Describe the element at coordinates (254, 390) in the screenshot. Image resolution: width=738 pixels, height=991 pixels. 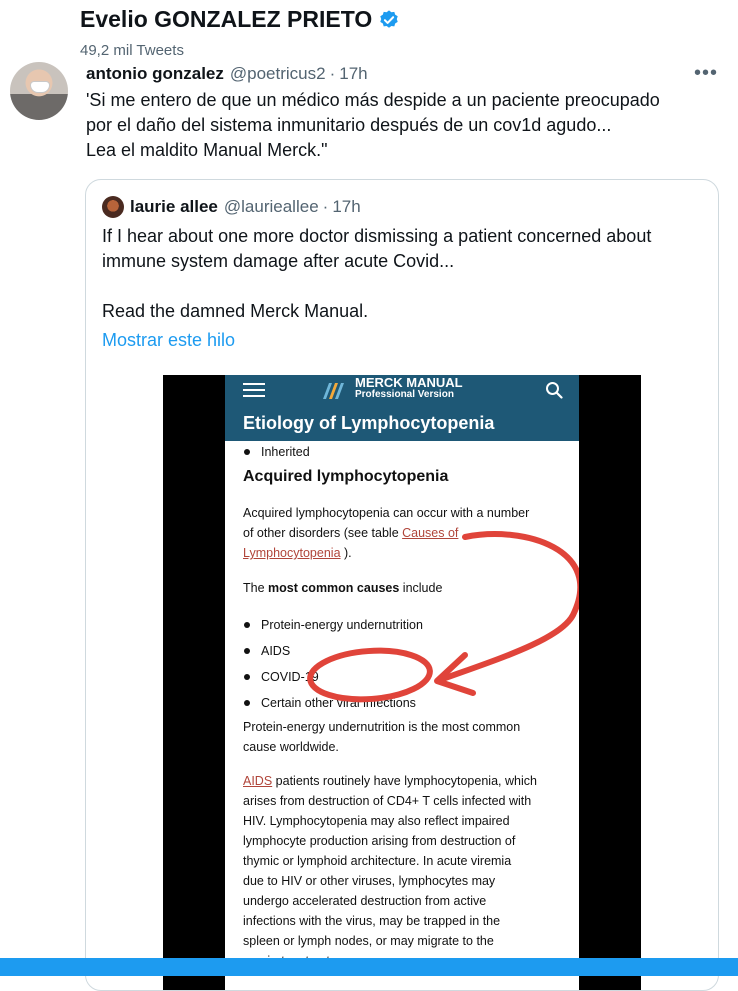
I see `menu-icon` at that location.